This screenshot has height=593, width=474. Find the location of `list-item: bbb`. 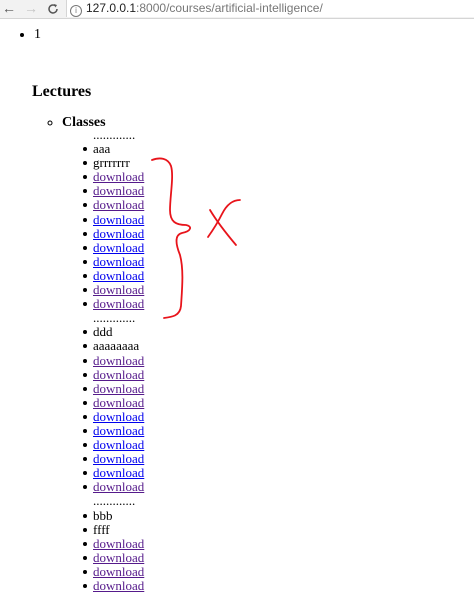

list-item: bbb is located at coordinates (113, 515).